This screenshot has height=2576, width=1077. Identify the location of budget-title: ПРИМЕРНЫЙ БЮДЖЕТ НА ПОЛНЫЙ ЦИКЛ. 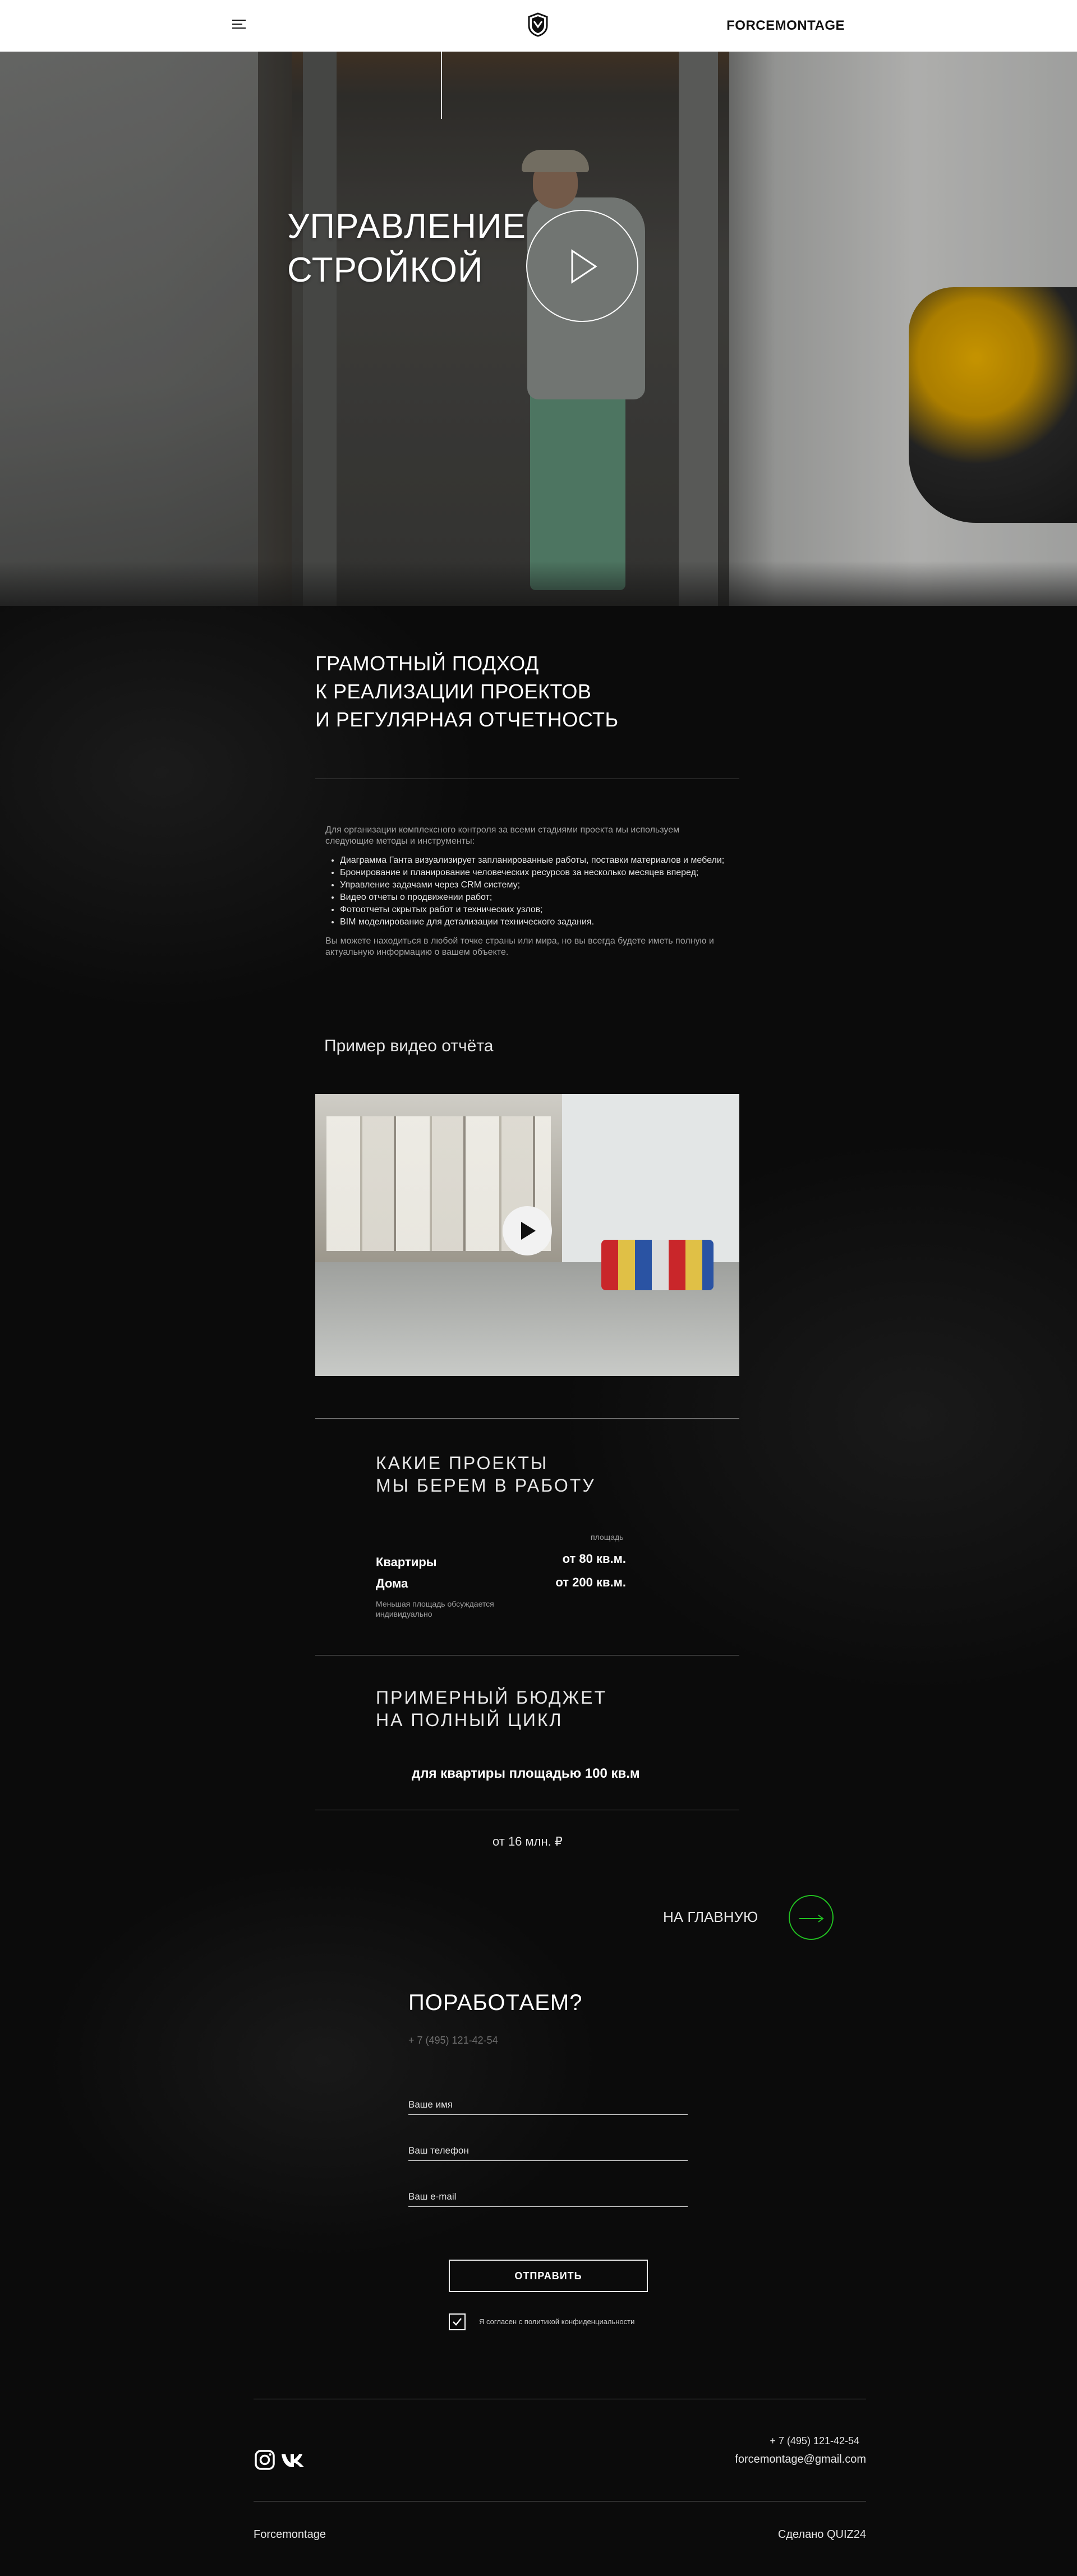
(491, 1708).